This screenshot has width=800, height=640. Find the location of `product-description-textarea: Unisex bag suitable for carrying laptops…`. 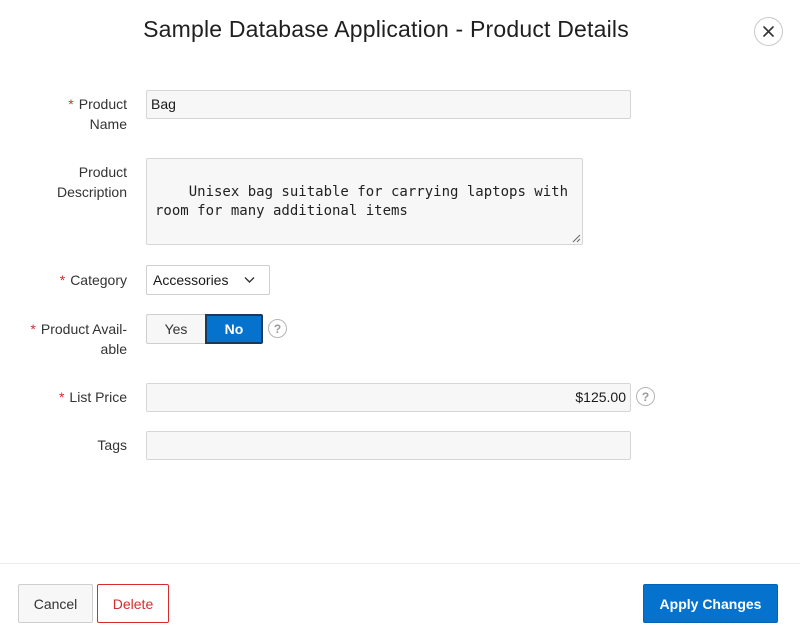

product-description-textarea: Unisex bag suitable for carrying laptops… is located at coordinates (364, 201).